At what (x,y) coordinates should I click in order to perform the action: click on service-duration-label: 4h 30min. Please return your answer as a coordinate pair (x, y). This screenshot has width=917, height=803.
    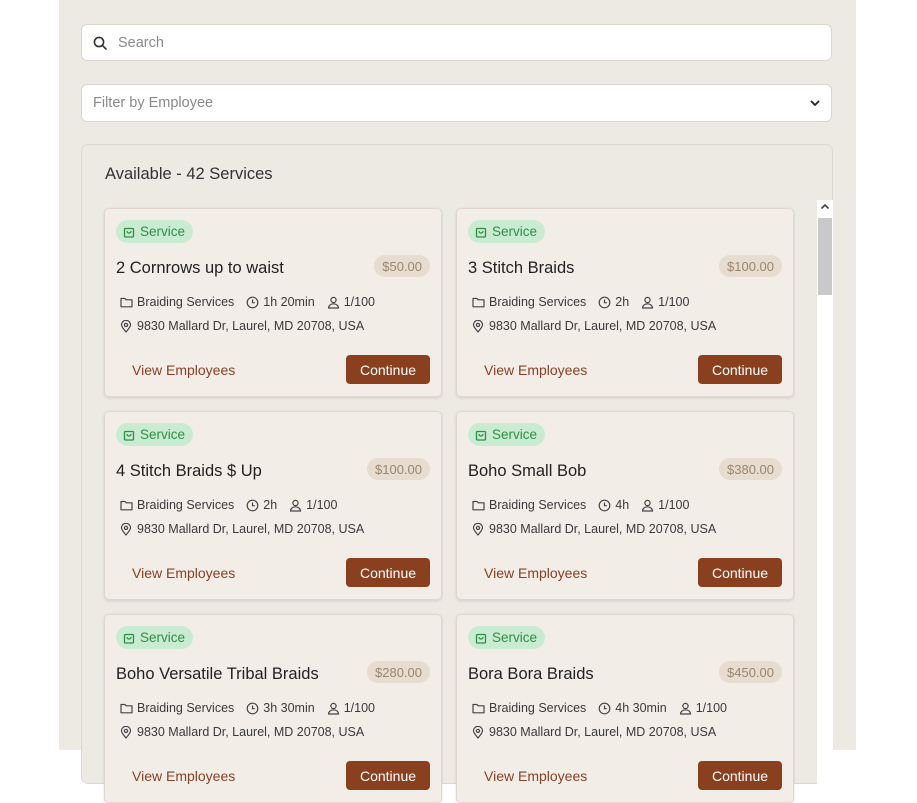
    Looking at the image, I should click on (641, 708).